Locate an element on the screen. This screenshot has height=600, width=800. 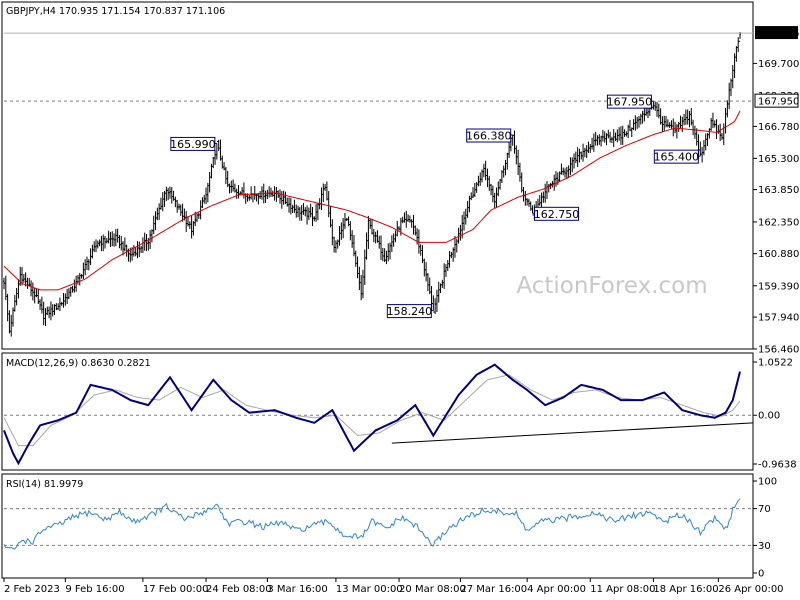
price-tick-label: 163.850 is located at coordinates (778, 190).